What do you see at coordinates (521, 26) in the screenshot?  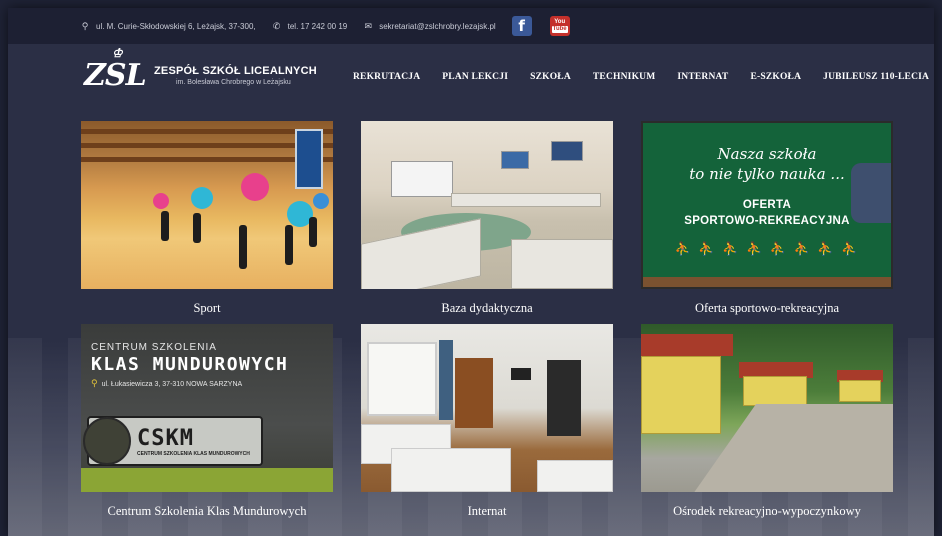 I see `facebook-icon: f` at bounding box center [521, 26].